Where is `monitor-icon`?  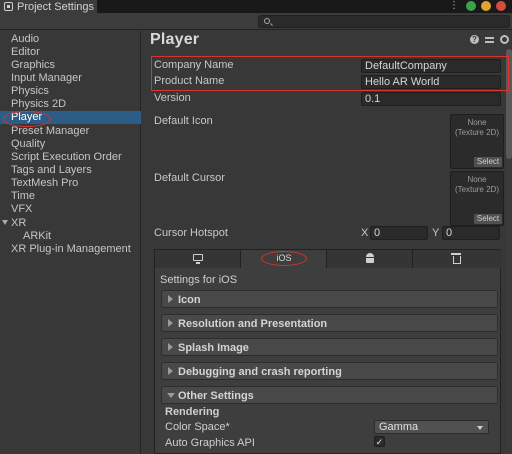 monitor-icon is located at coordinates (198, 259).